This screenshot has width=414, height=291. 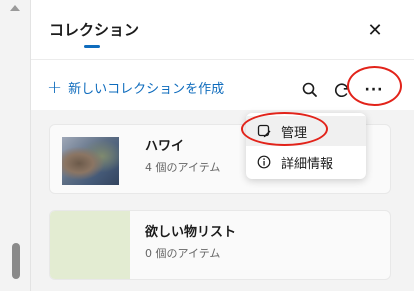 I want to click on collection-item-count: 0 個のアイテム, so click(x=183, y=253).